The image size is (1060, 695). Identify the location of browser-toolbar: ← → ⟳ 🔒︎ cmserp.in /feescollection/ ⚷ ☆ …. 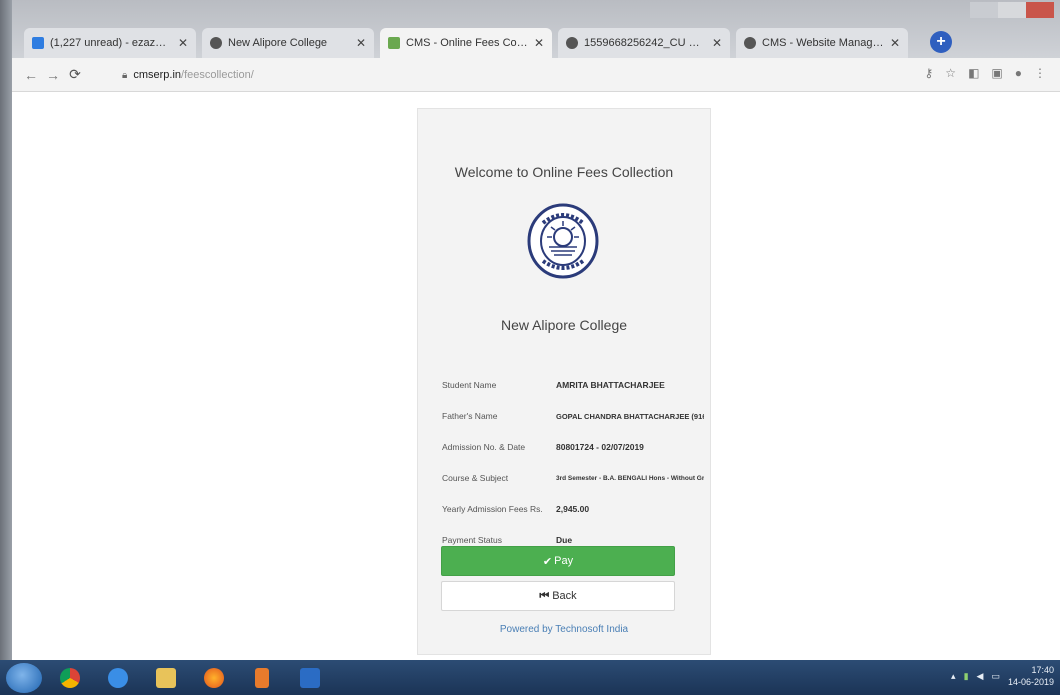
(536, 75).